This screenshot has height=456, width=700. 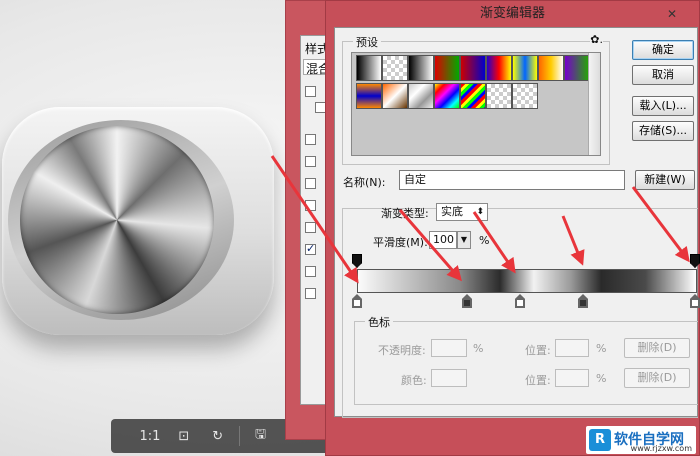 What do you see at coordinates (572, 378) in the screenshot?
I see `color-location-input` at bounding box center [572, 378].